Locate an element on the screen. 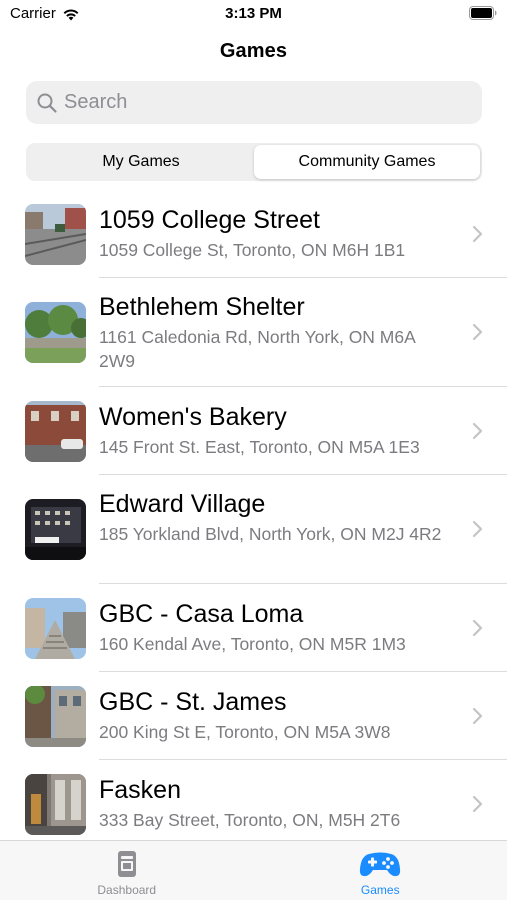 The width and height of the screenshot is (507, 900). game-address: 333 Bay Street, Toronto, ON, M5H 2T6 is located at coordinates (250, 820).